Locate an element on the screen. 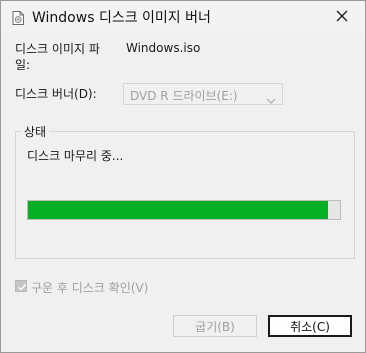 The width and height of the screenshot is (366, 353). checkmark-icon is located at coordinates (22, 287).